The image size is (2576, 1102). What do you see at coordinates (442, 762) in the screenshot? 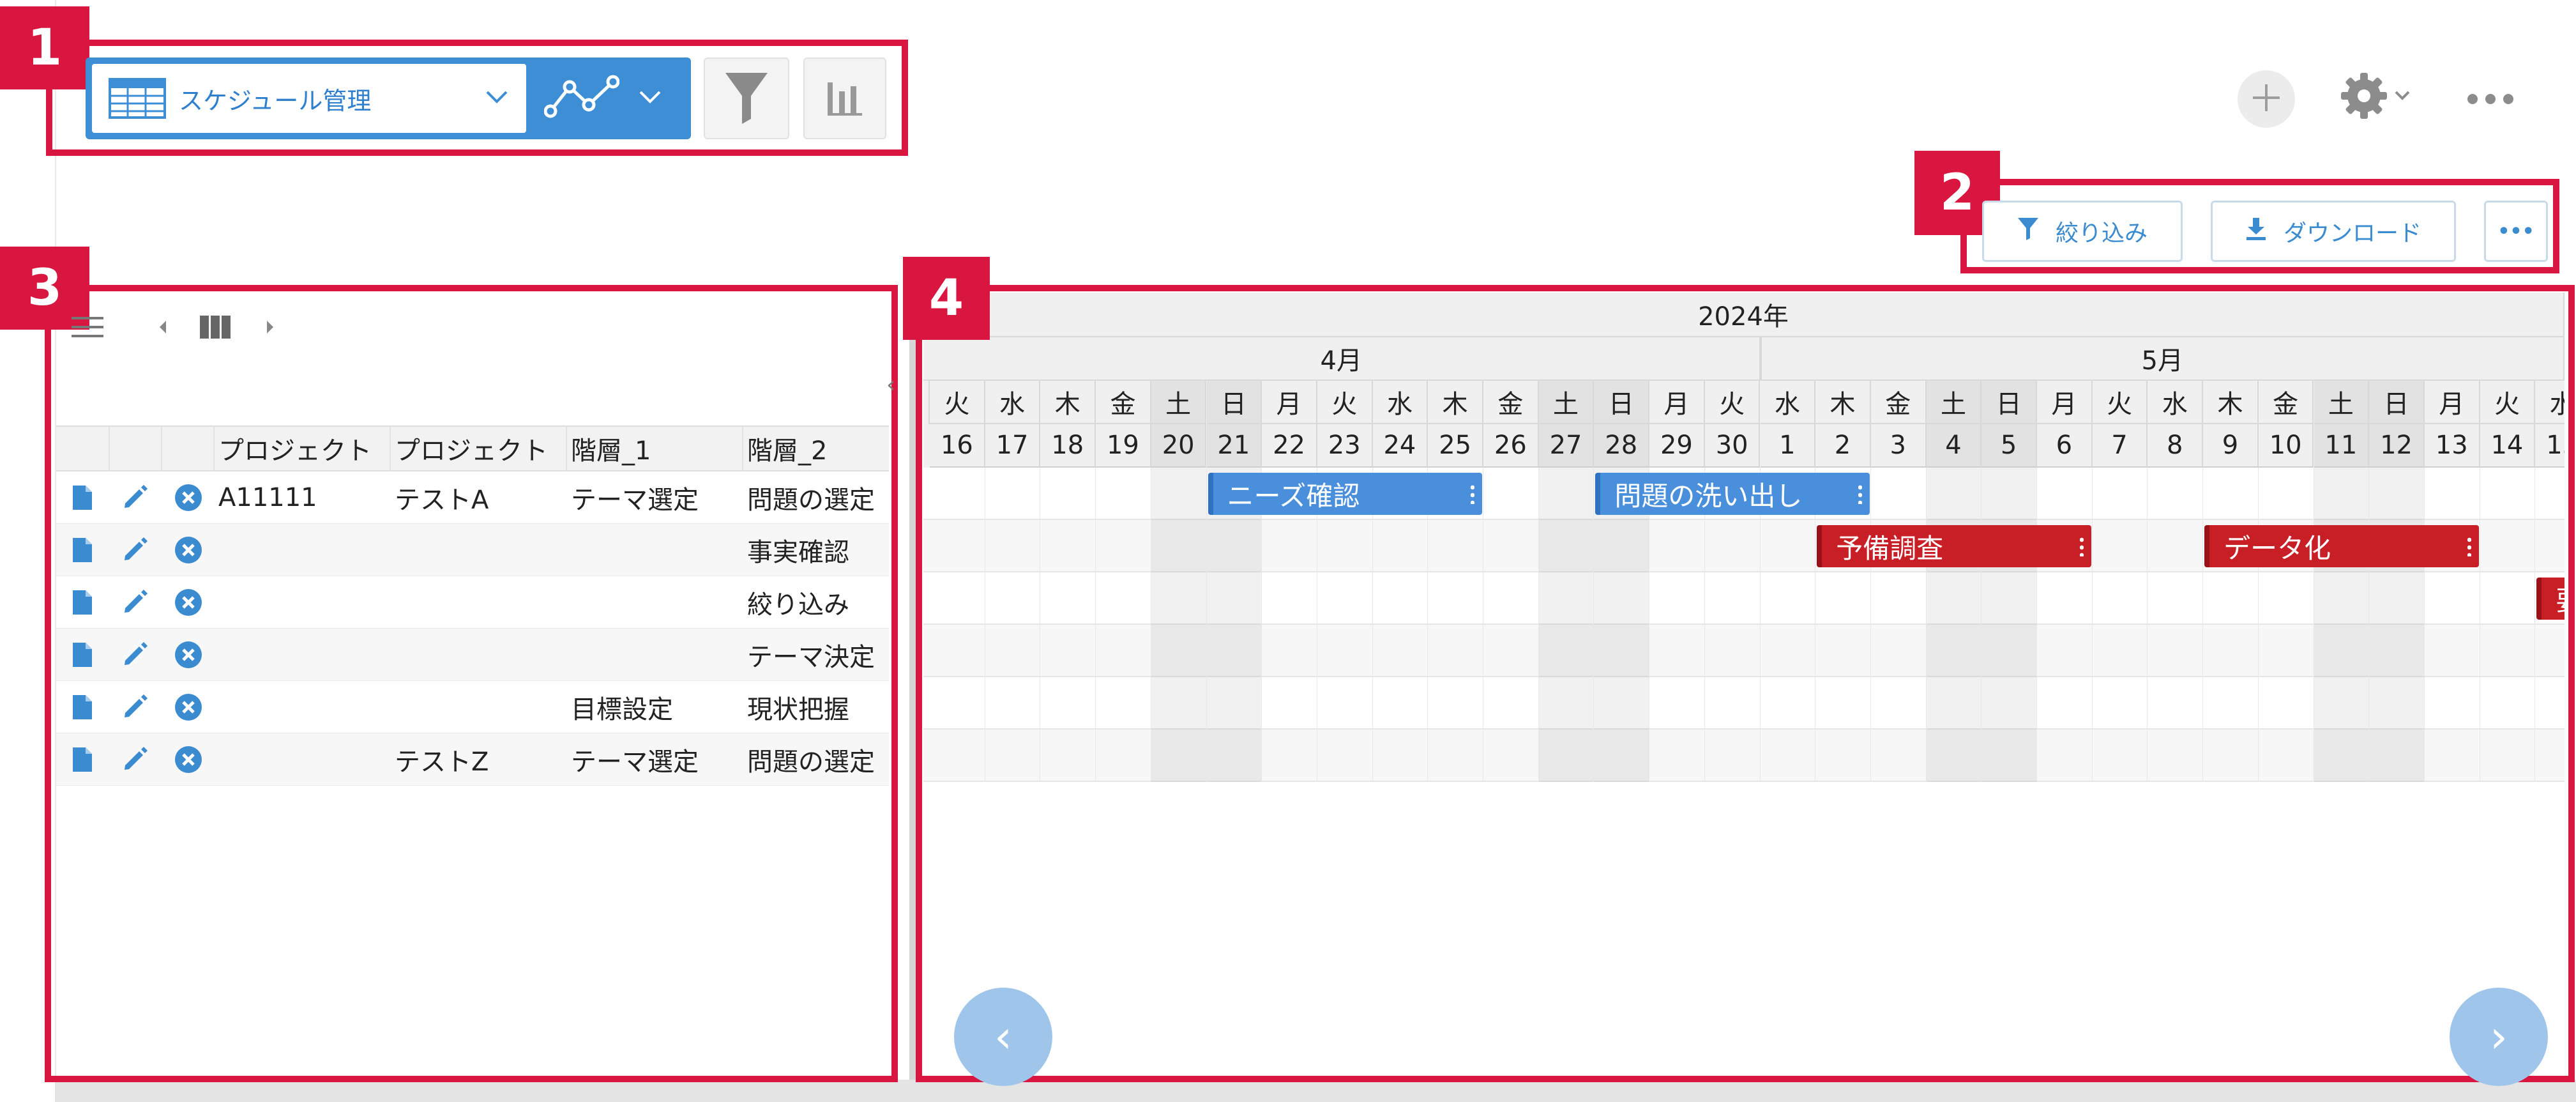
I see `table-cell: テストZ` at bounding box center [442, 762].